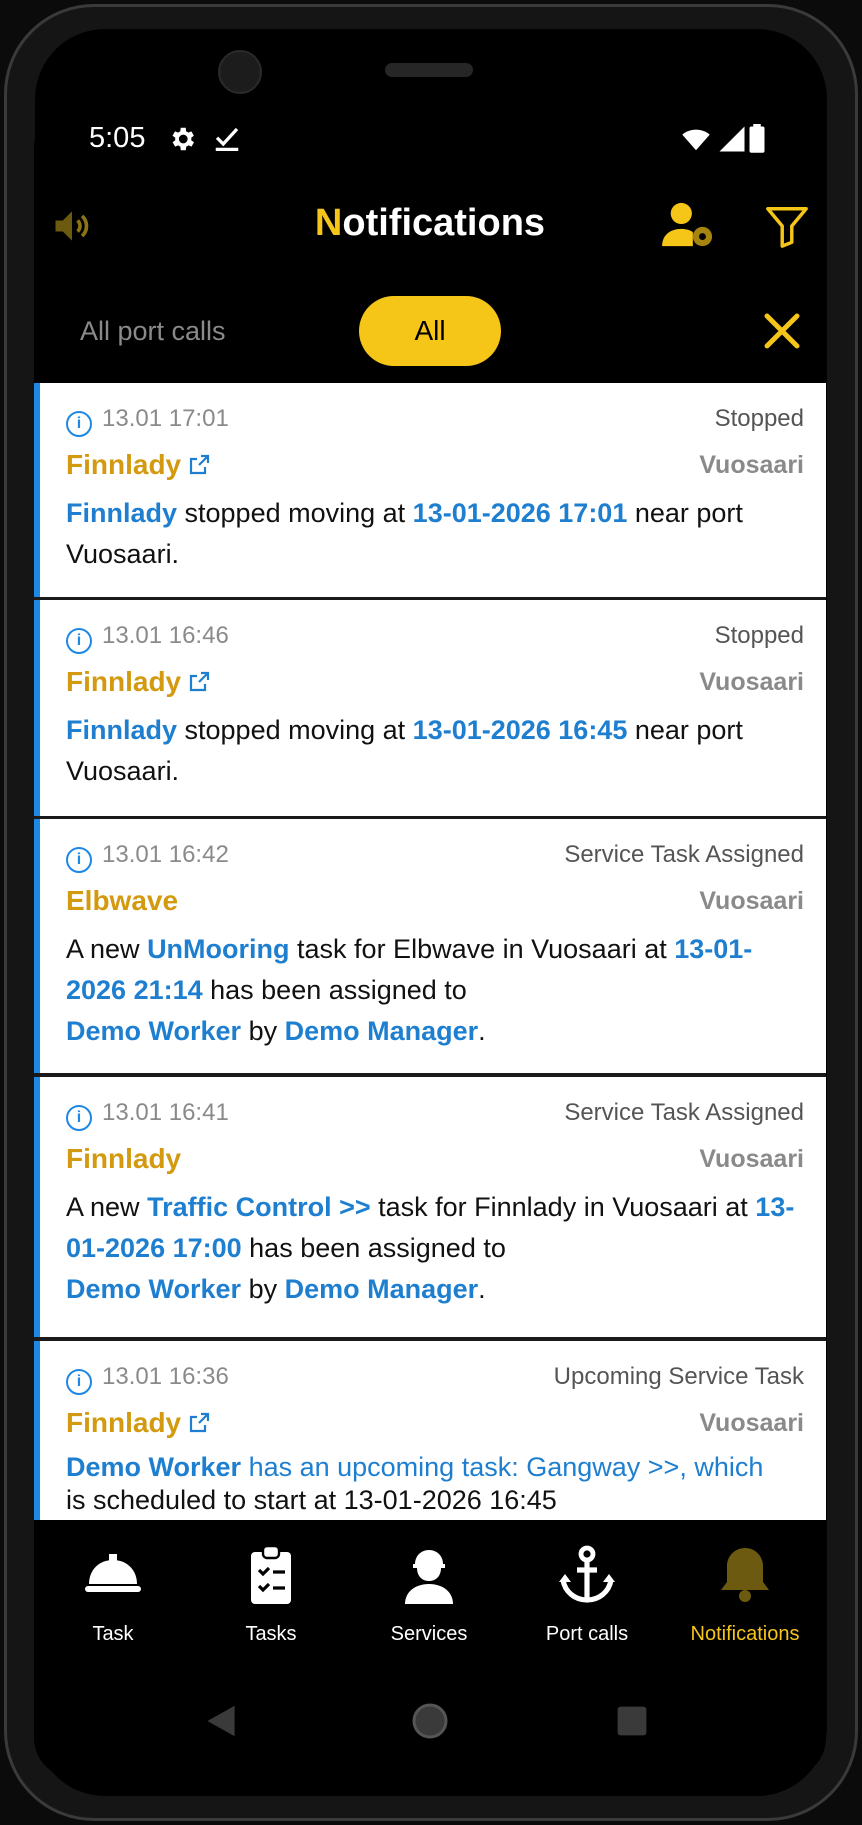  Describe the element at coordinates (271, 1634) in the screenshot. I see `nav-label: Tasks` at that location.